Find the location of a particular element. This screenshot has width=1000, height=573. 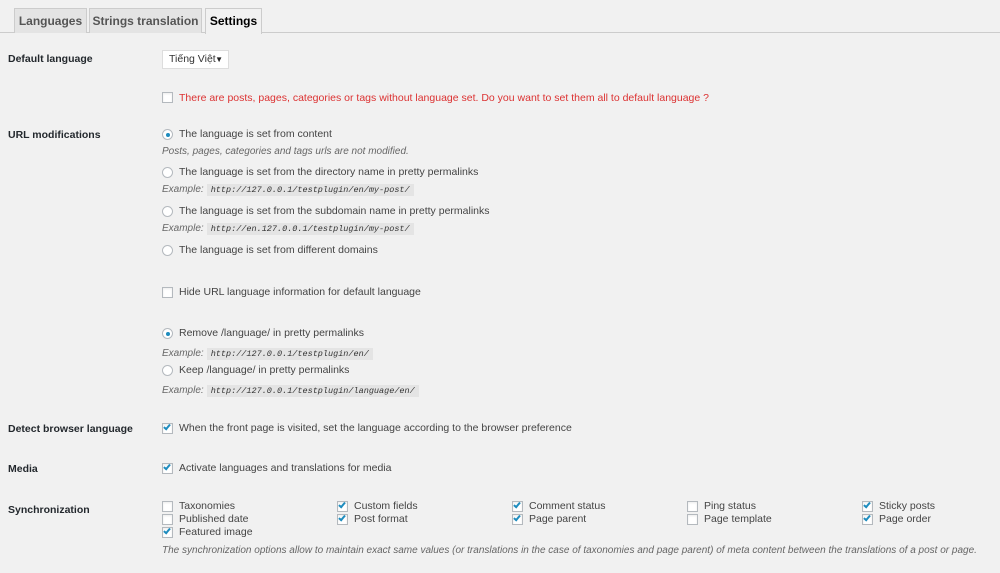

default-language-label: Default language is located at coordinates (50, 59).